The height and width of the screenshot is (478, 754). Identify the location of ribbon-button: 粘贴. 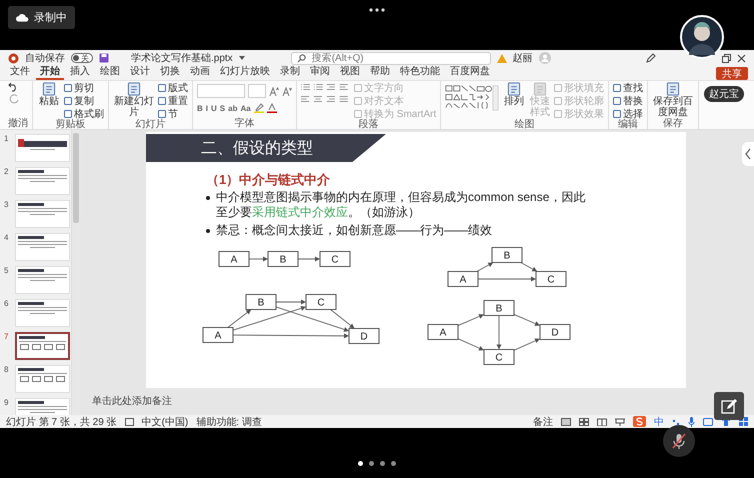
(49, 94).